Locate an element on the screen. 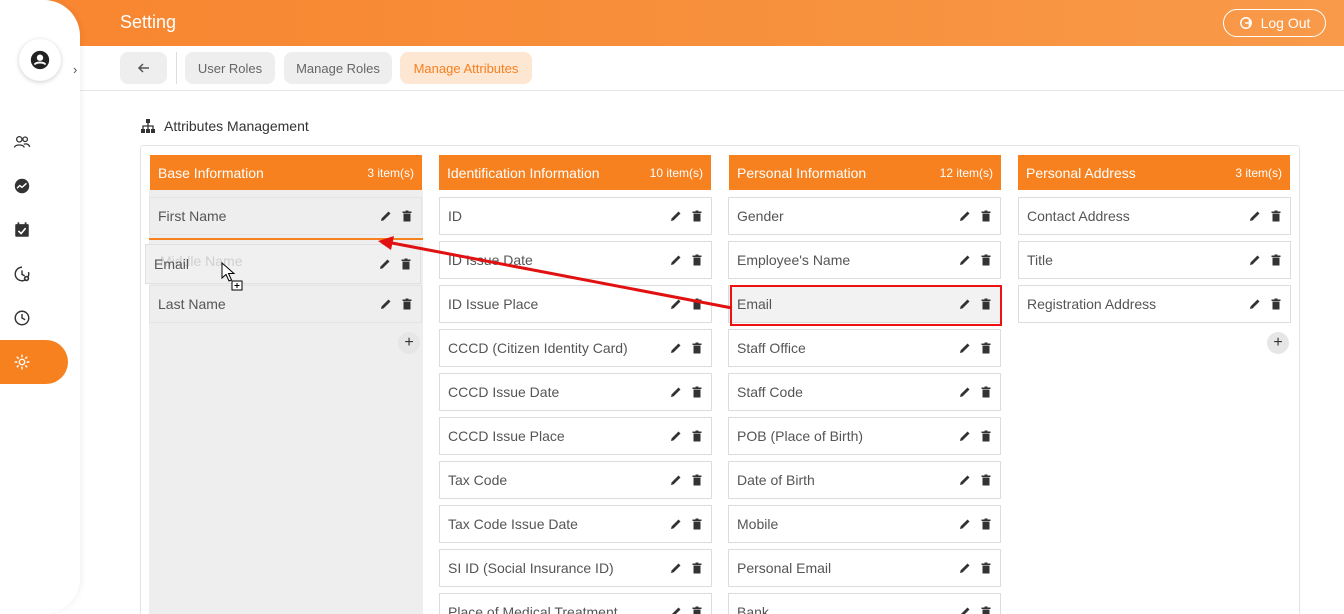 This screenshot has width=1344, height=614. attribute-card: Place of Medical Treatment is located at coordinates (575, 603).